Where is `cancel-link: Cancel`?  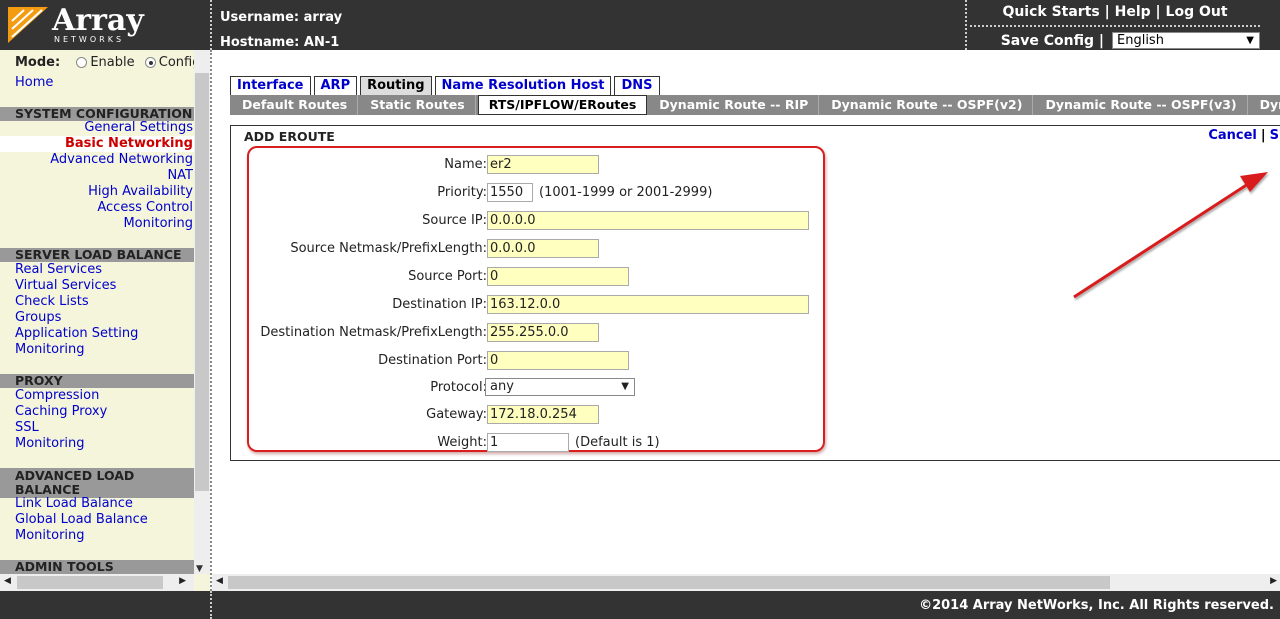
cancel-link: Cancel is located at coordinates (1232, 135).